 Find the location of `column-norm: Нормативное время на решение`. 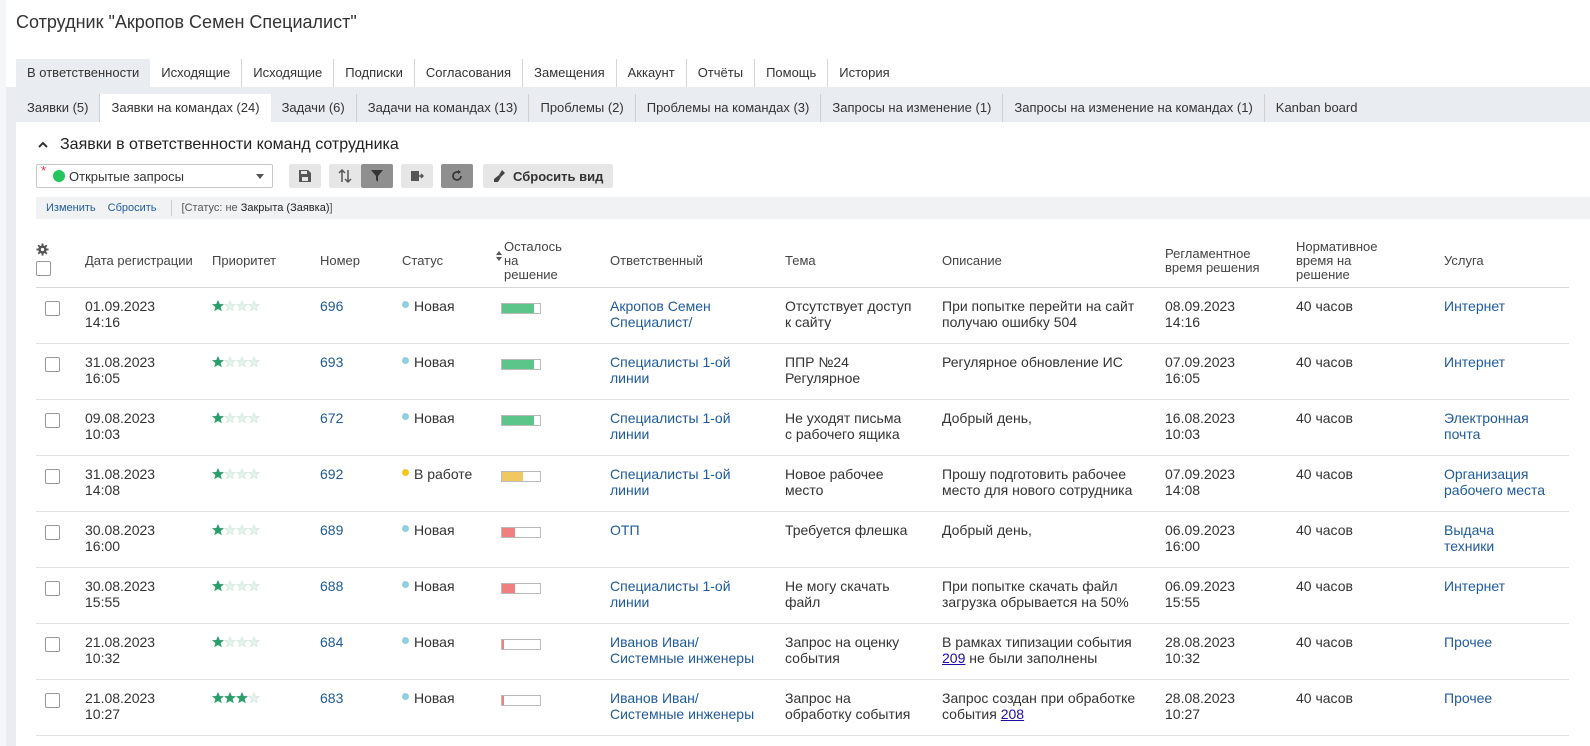

column-norm: Нормативное время на решение is located at coordinates (1370, 261).